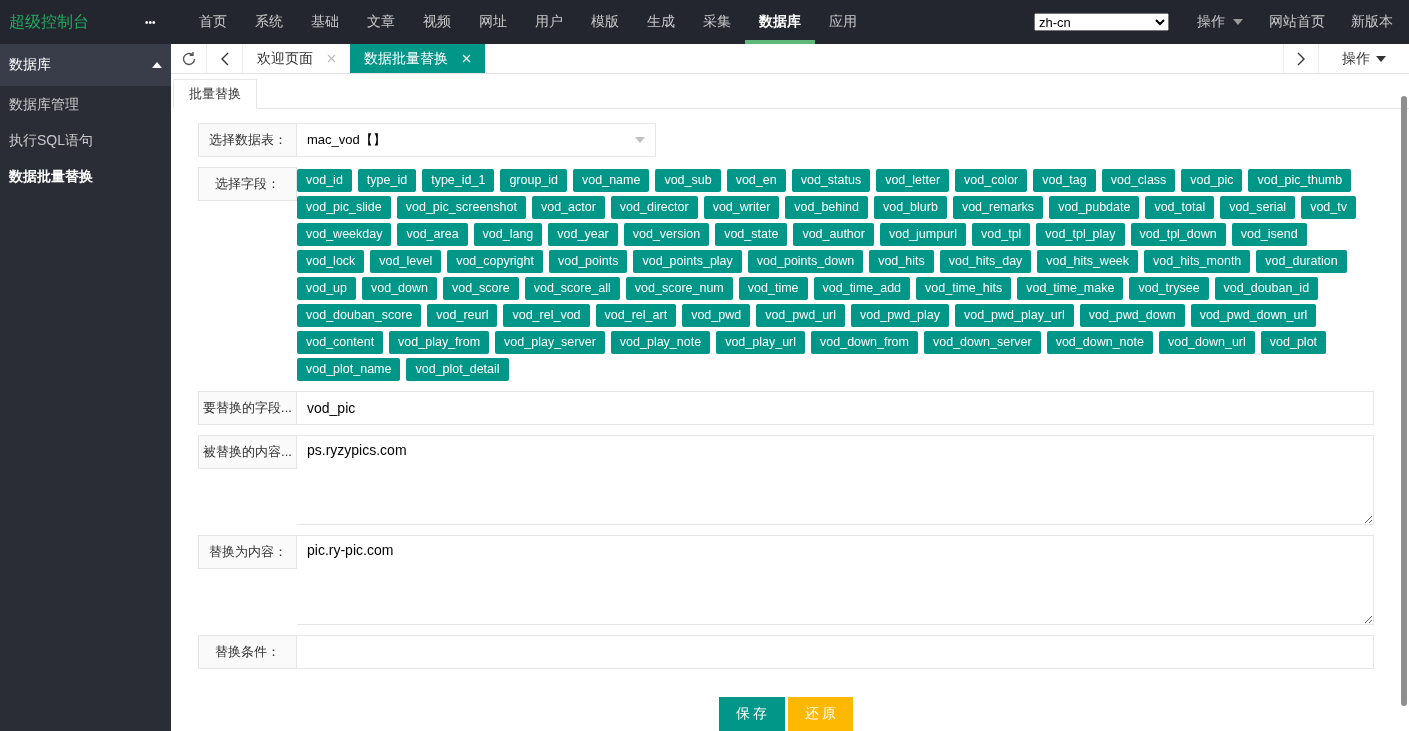  Describe the element at coordinates (654, 207) in the screenshot. I see `field-tag: vod_director` at that location.